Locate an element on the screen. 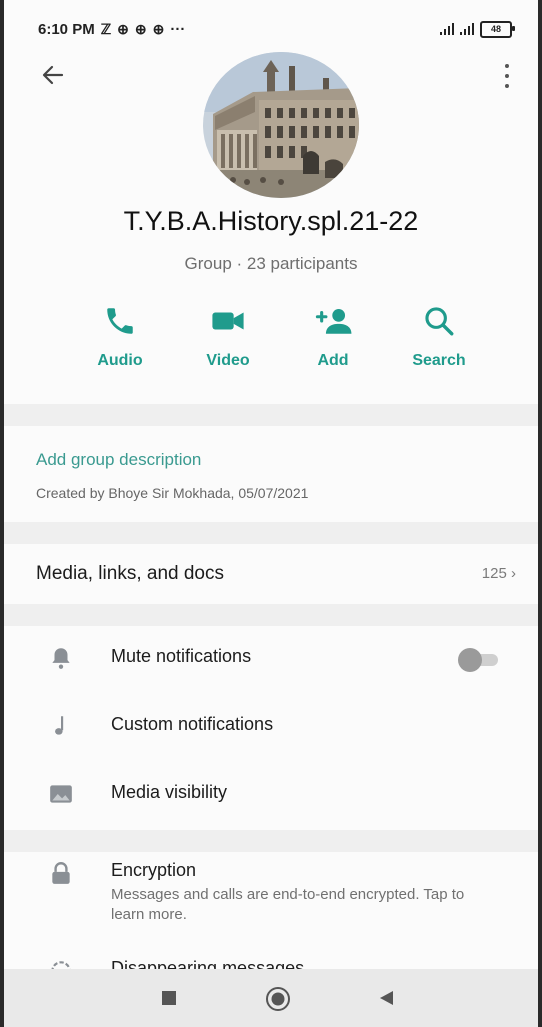 The width and height of the screenshot is (542, 1027). phone-icon is located at coordinates (120, 321).